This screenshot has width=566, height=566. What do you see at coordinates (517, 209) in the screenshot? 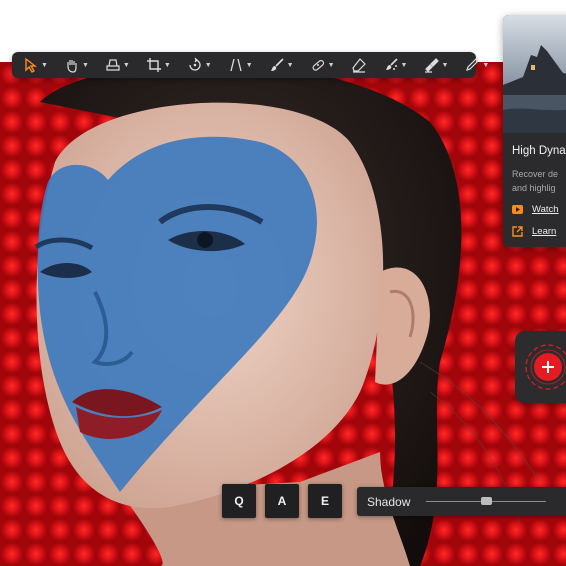
I see `youtube-icon` at bounding box center [517, 209].